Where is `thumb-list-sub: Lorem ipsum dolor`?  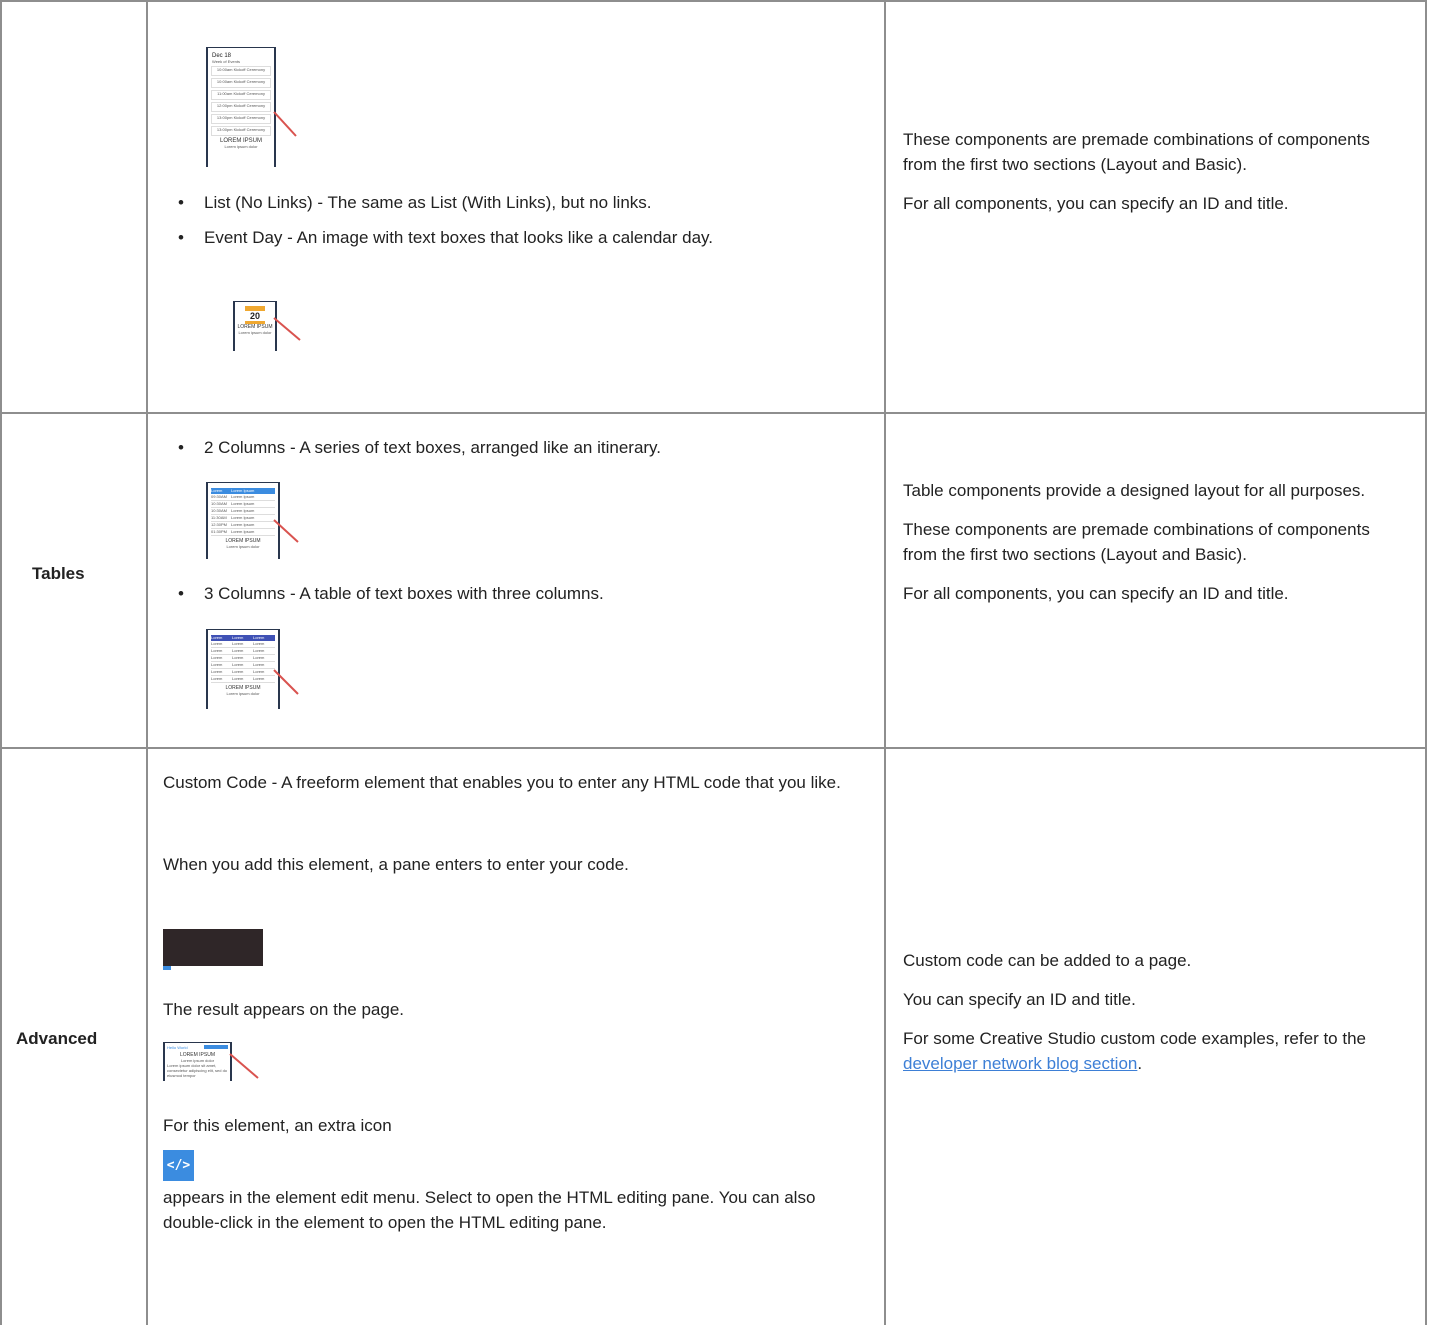 thumb-list-sub: Lorem ipsum dolor is located at coordinates (241, 146).